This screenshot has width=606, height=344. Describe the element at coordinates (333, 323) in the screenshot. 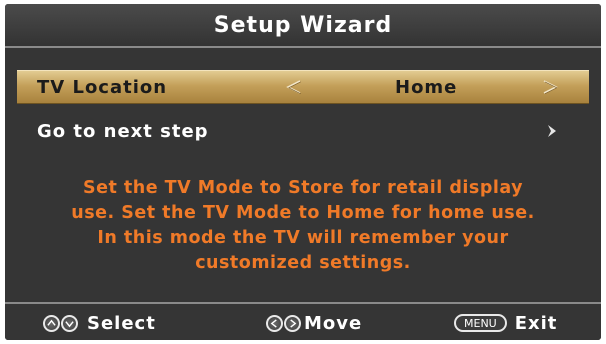

I see `move-label: Move` at that location.